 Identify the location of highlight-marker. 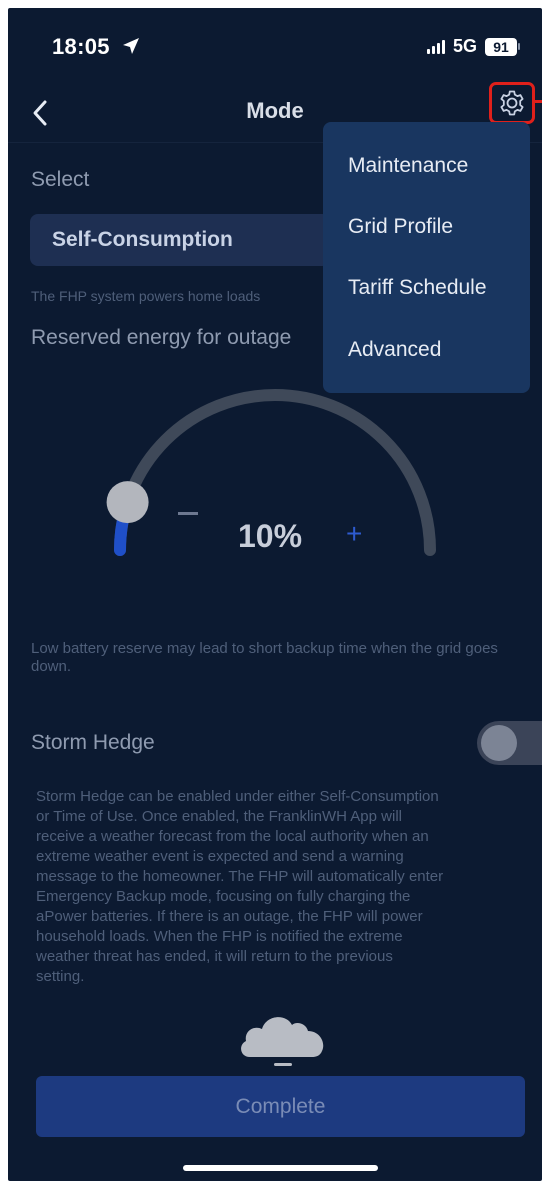
(538, 101).